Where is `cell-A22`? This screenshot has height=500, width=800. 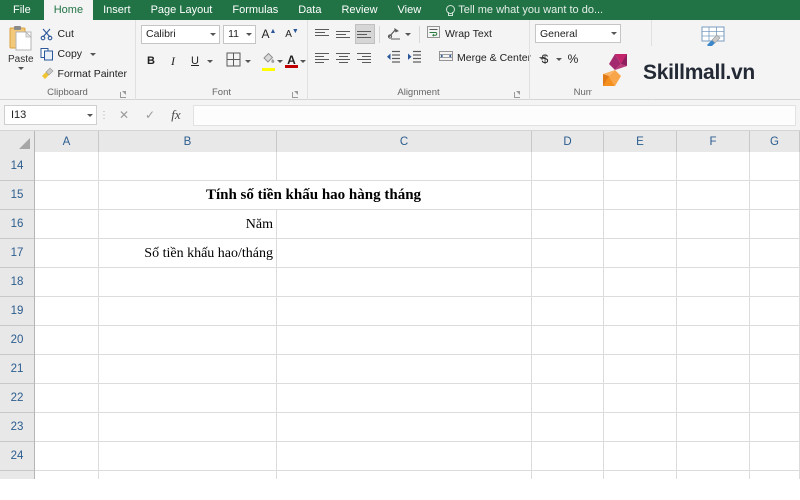 cell-A22 is located at coordinates (67, 398).